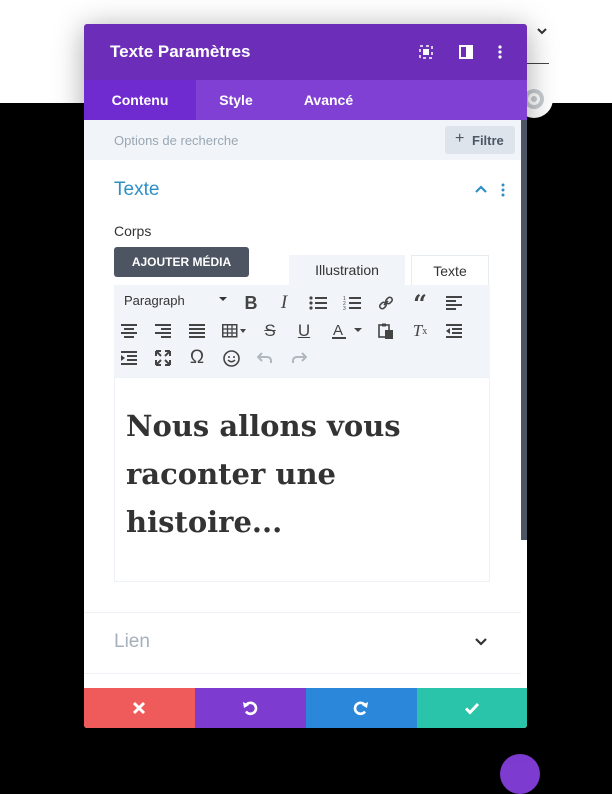 The height and width of the screenshot is (794, 612). Describe the element at coordinates (386, 303) in the screenshot. I see `link-icon` at that location.